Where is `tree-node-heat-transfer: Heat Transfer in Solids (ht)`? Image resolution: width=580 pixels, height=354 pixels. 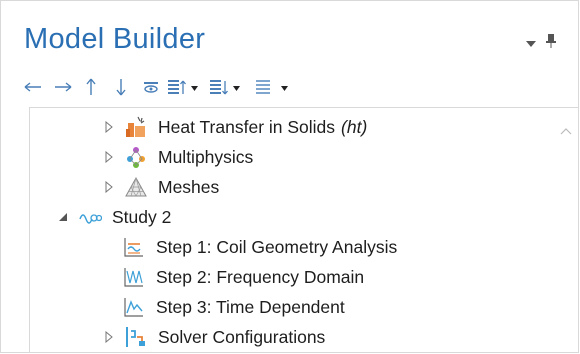
tree-node-heat-transfer: Heat Transfer in Solids (ht) is located at coordinates (234, 127).